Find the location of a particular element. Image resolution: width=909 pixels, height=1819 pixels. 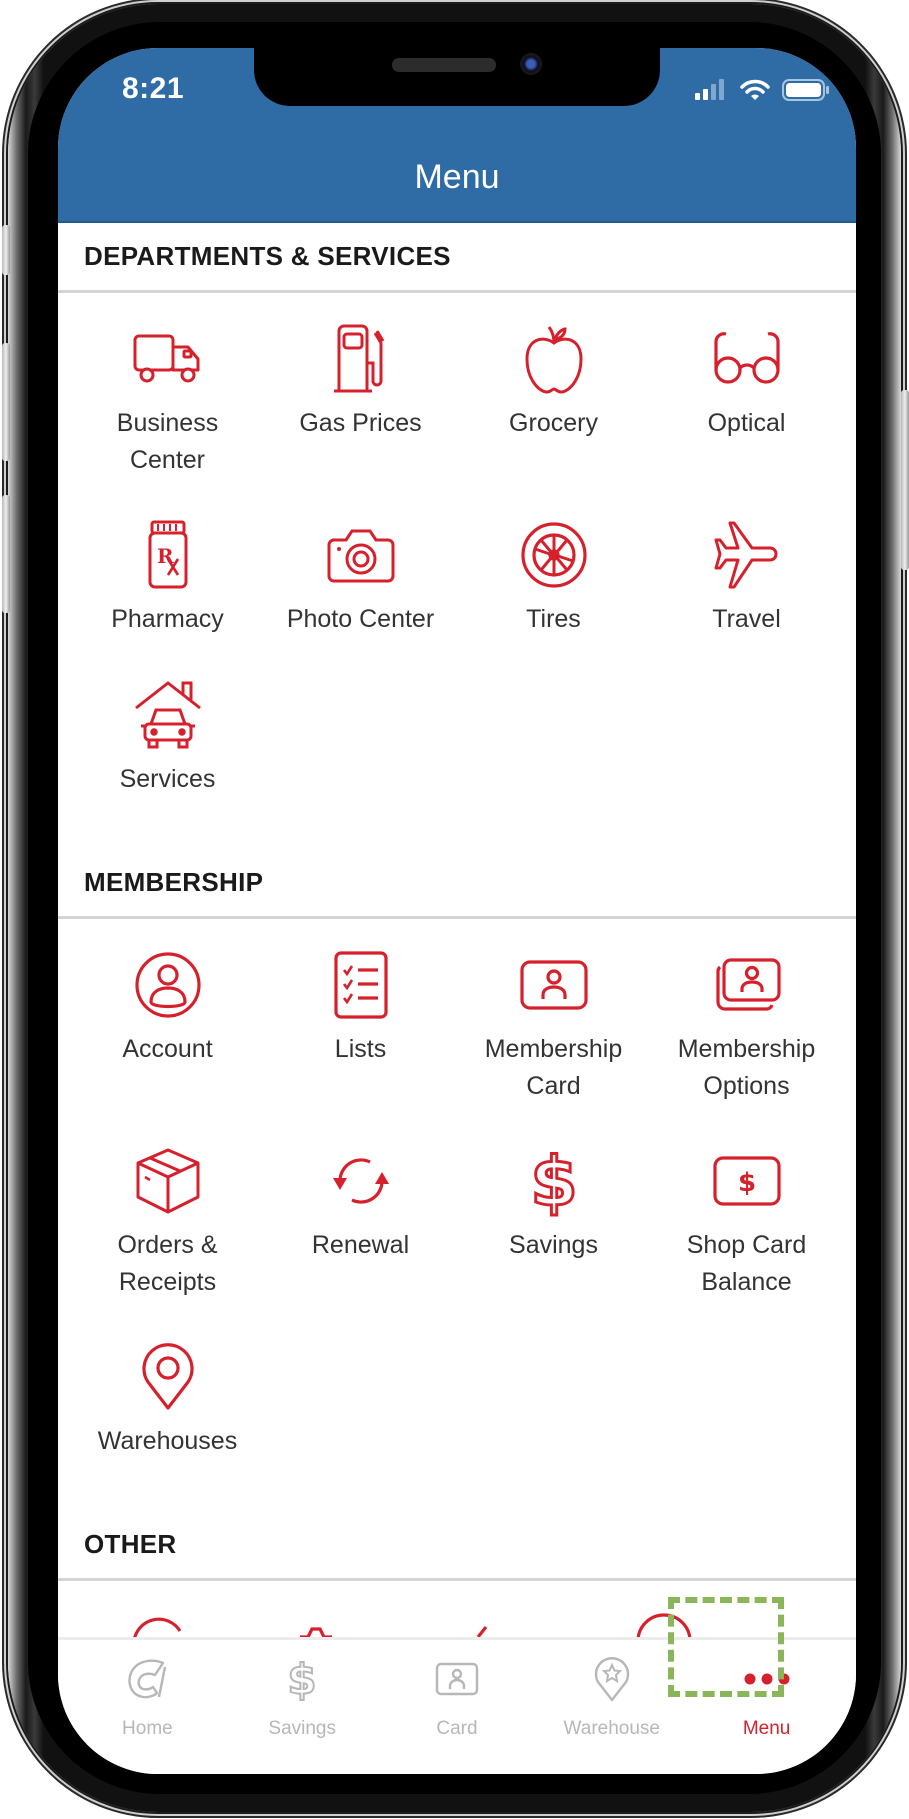

speaker-grille is located at coordinates (444, 65).